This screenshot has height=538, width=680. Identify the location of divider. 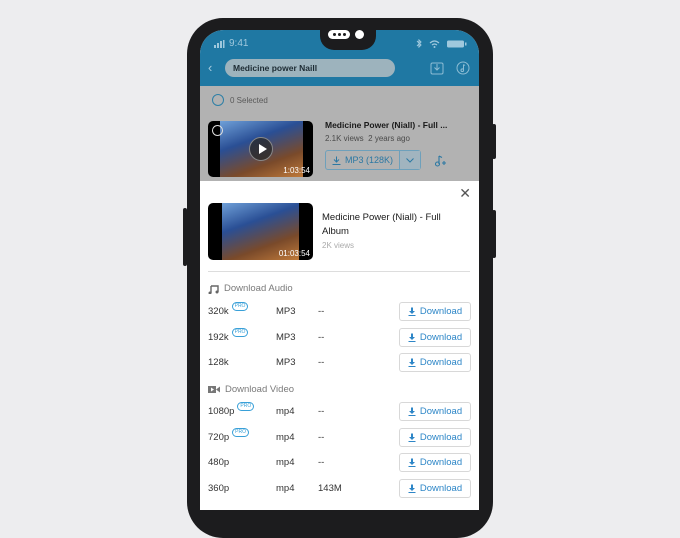
(339, 271).